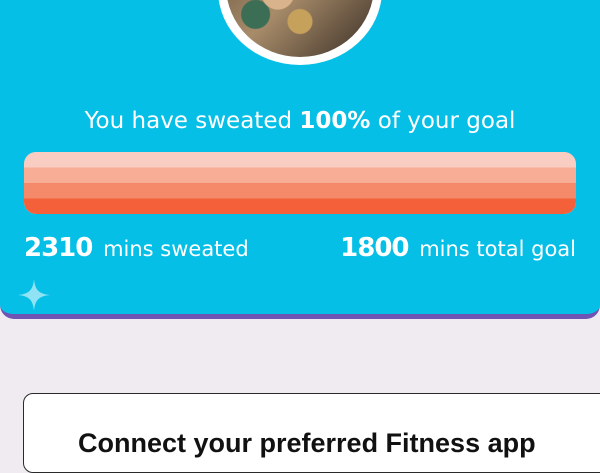 The width and height of the screenshot is (600, 473). I want to click on headline-prefix: You have sweated, so click(192, 121).